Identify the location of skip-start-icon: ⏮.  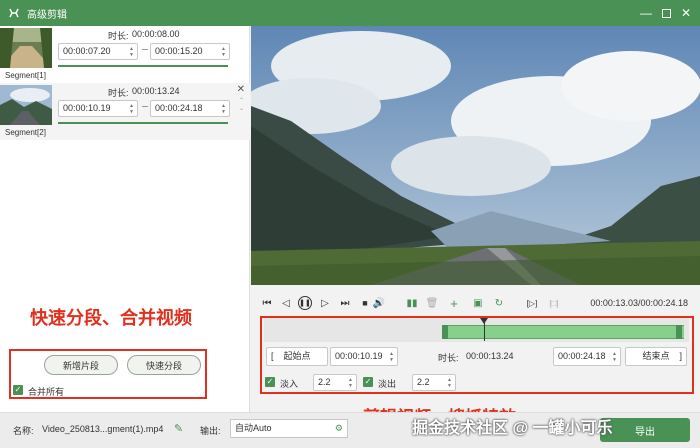
(267, 303).